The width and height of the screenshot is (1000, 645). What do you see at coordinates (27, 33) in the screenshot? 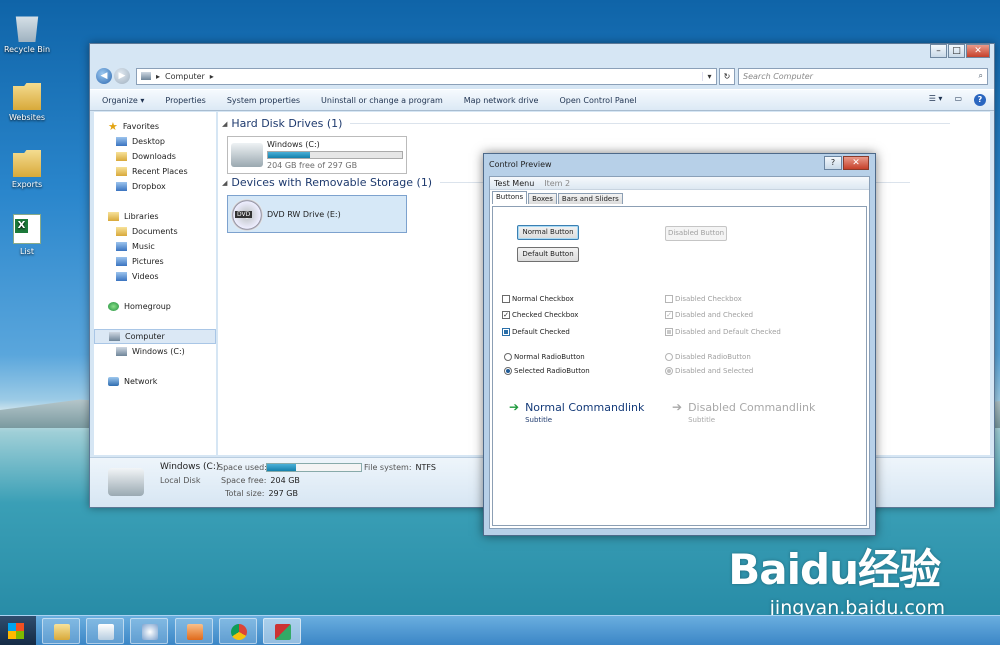
I see `desktop-icon-recycle-bin: Recycle Bin` at bounding box center [27, 33].